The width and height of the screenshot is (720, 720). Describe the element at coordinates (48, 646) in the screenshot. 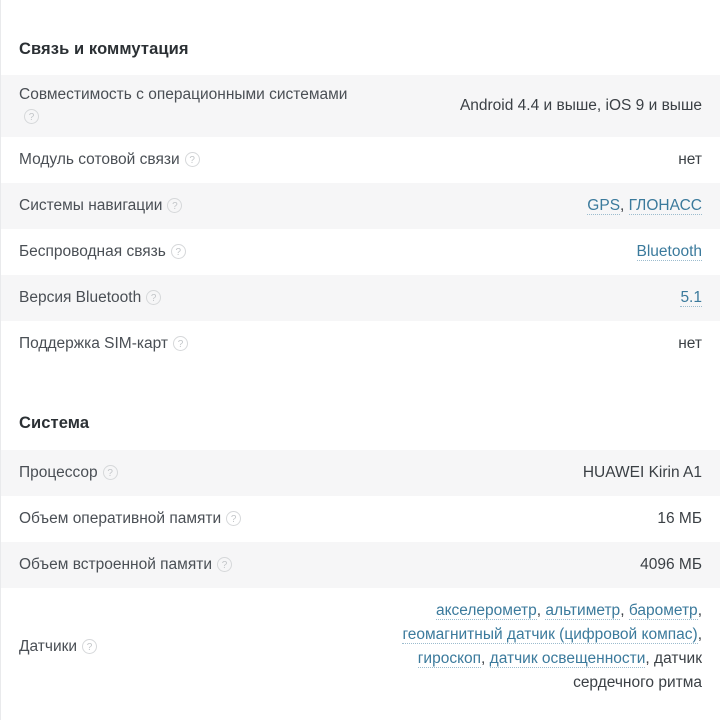

I see `spec-label-text: Датчики` at that location.